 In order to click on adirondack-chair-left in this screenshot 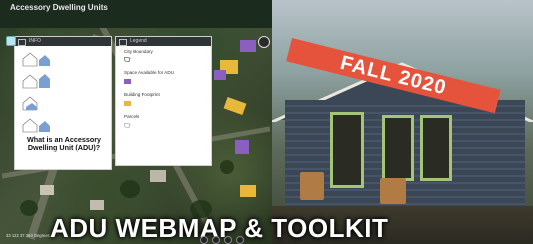, I will do `click(312, 186)`.